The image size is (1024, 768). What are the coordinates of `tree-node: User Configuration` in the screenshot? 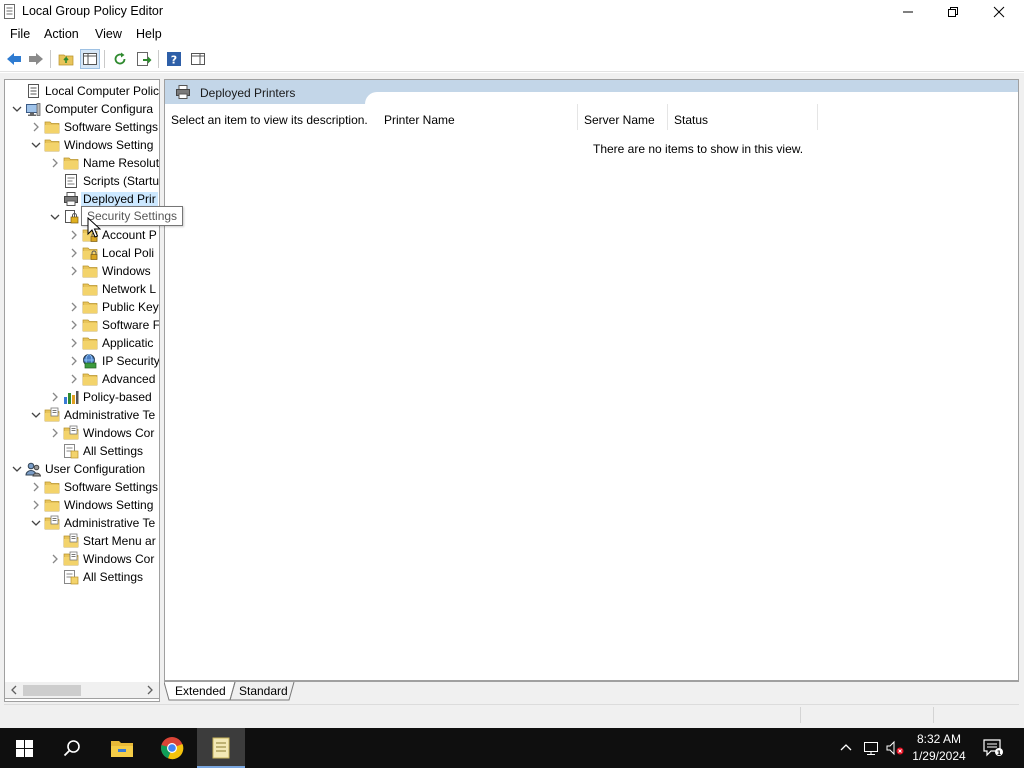 It's located at (82, 469).